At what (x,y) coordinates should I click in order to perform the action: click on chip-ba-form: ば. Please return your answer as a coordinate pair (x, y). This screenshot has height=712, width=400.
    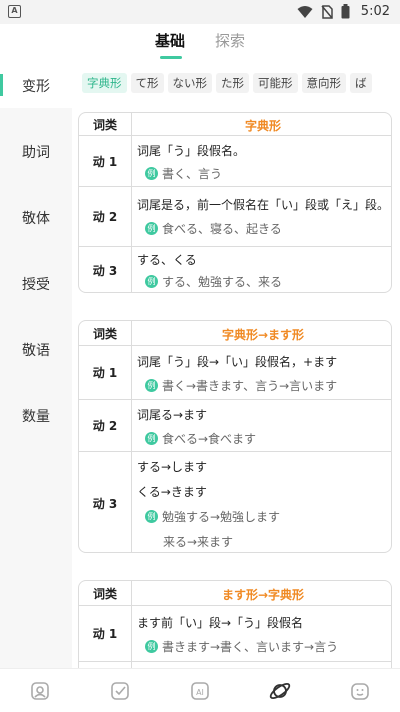
    Looking at the image, I should click on (361, 83).